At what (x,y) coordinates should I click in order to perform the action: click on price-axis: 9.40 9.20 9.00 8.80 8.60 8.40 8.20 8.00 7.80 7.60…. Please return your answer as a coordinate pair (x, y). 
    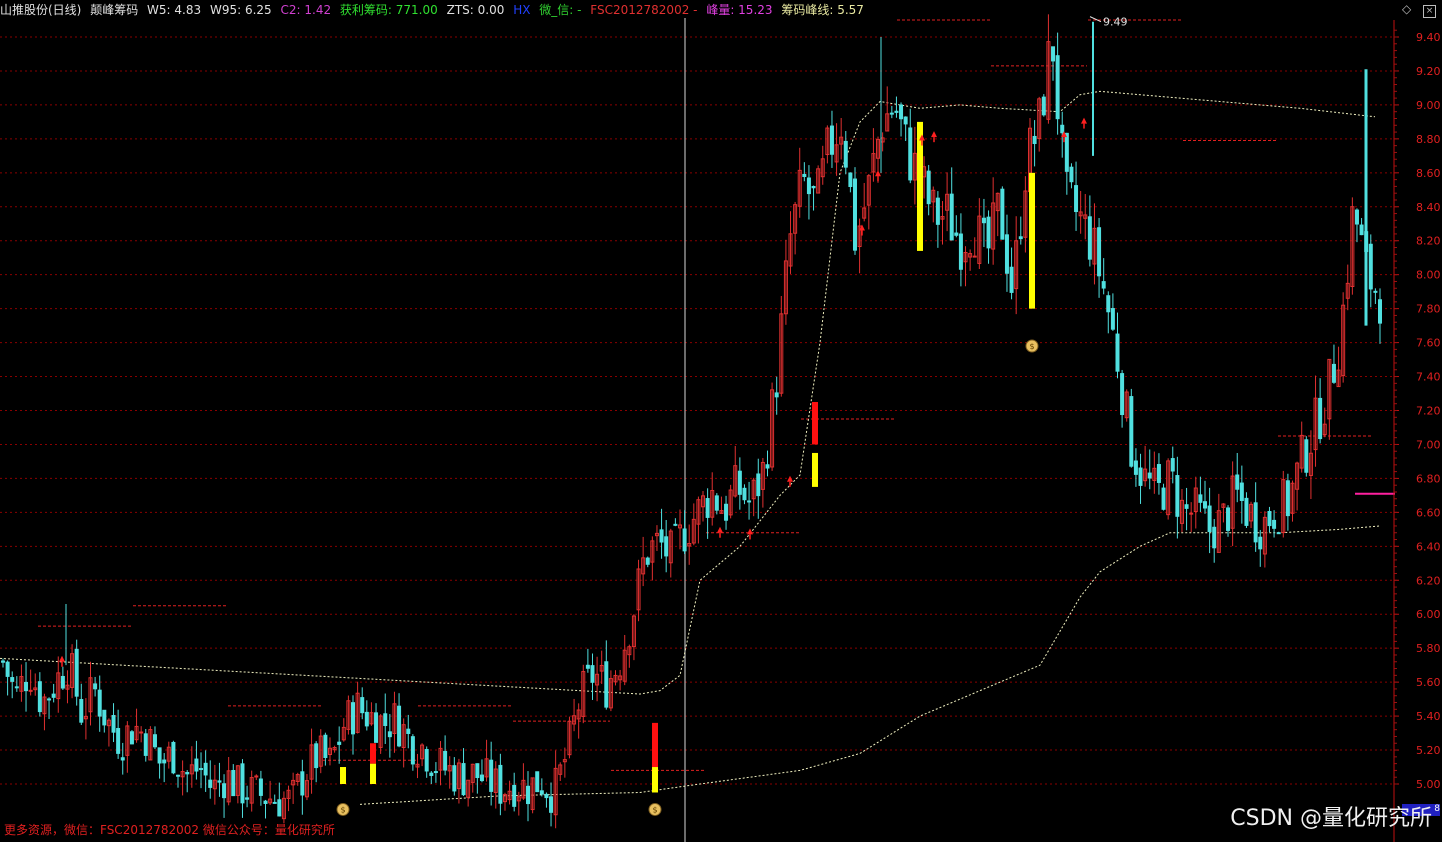
    Looking at the image, I should click on (1417, 431).